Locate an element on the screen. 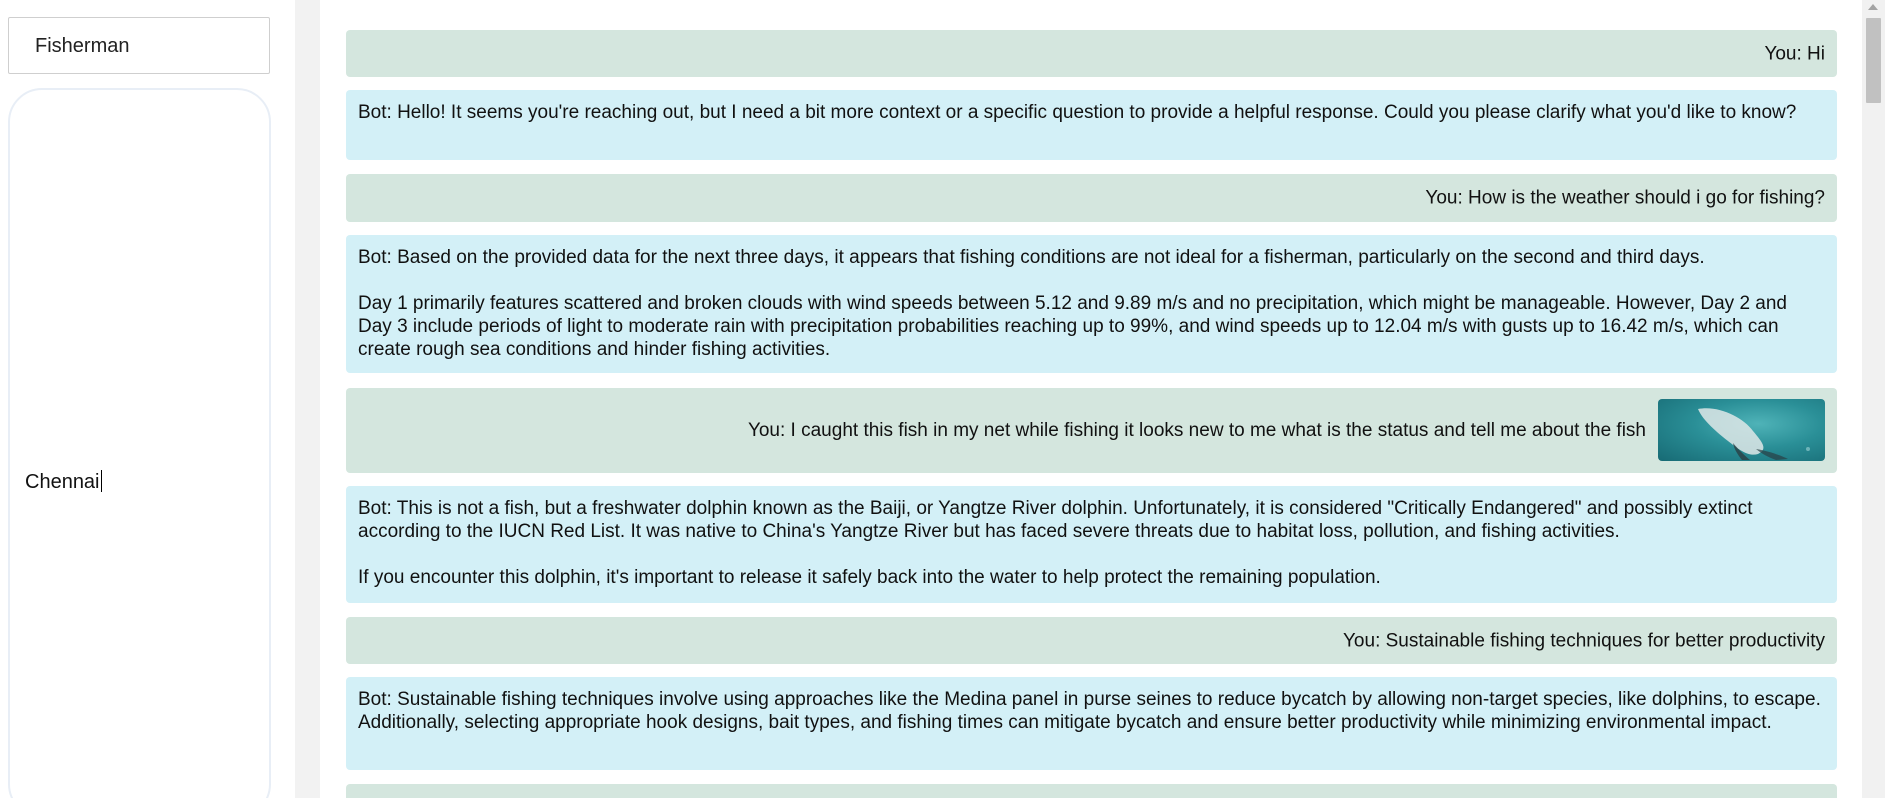  user-message is located at coordinates (1091, 791).